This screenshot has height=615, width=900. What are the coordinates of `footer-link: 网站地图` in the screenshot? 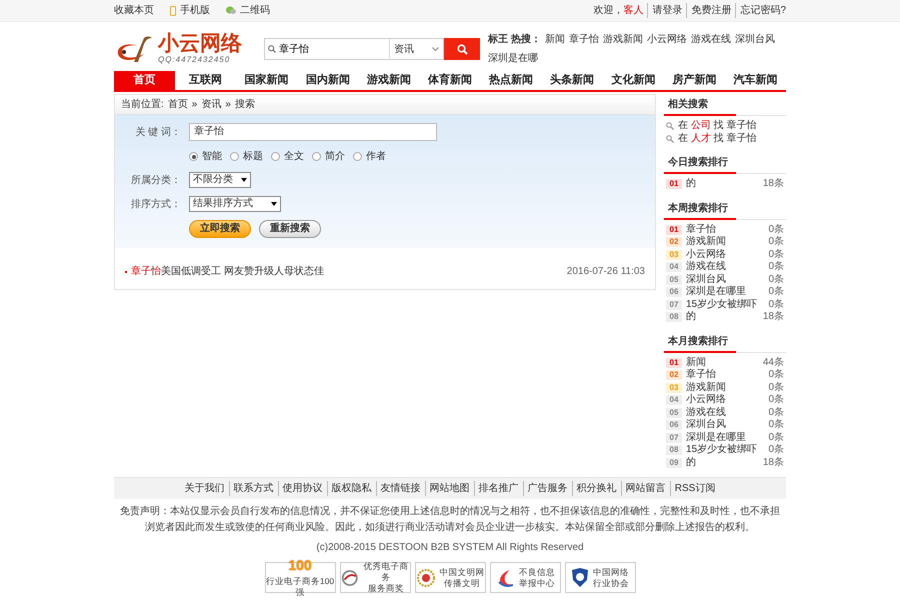 It's located at (447, 488).